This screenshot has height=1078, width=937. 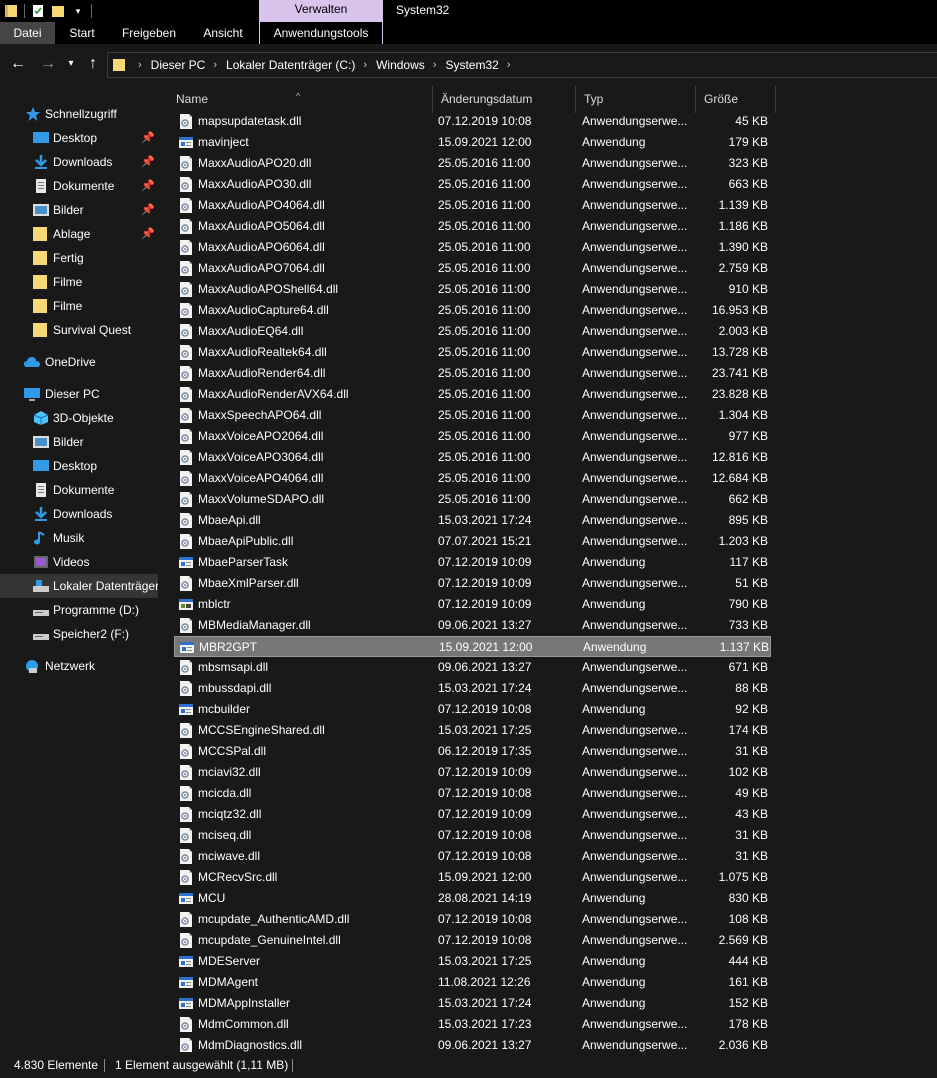 I want to click on sidebar-item-downloads: Downloads 📌, so click(x=79, y=162).